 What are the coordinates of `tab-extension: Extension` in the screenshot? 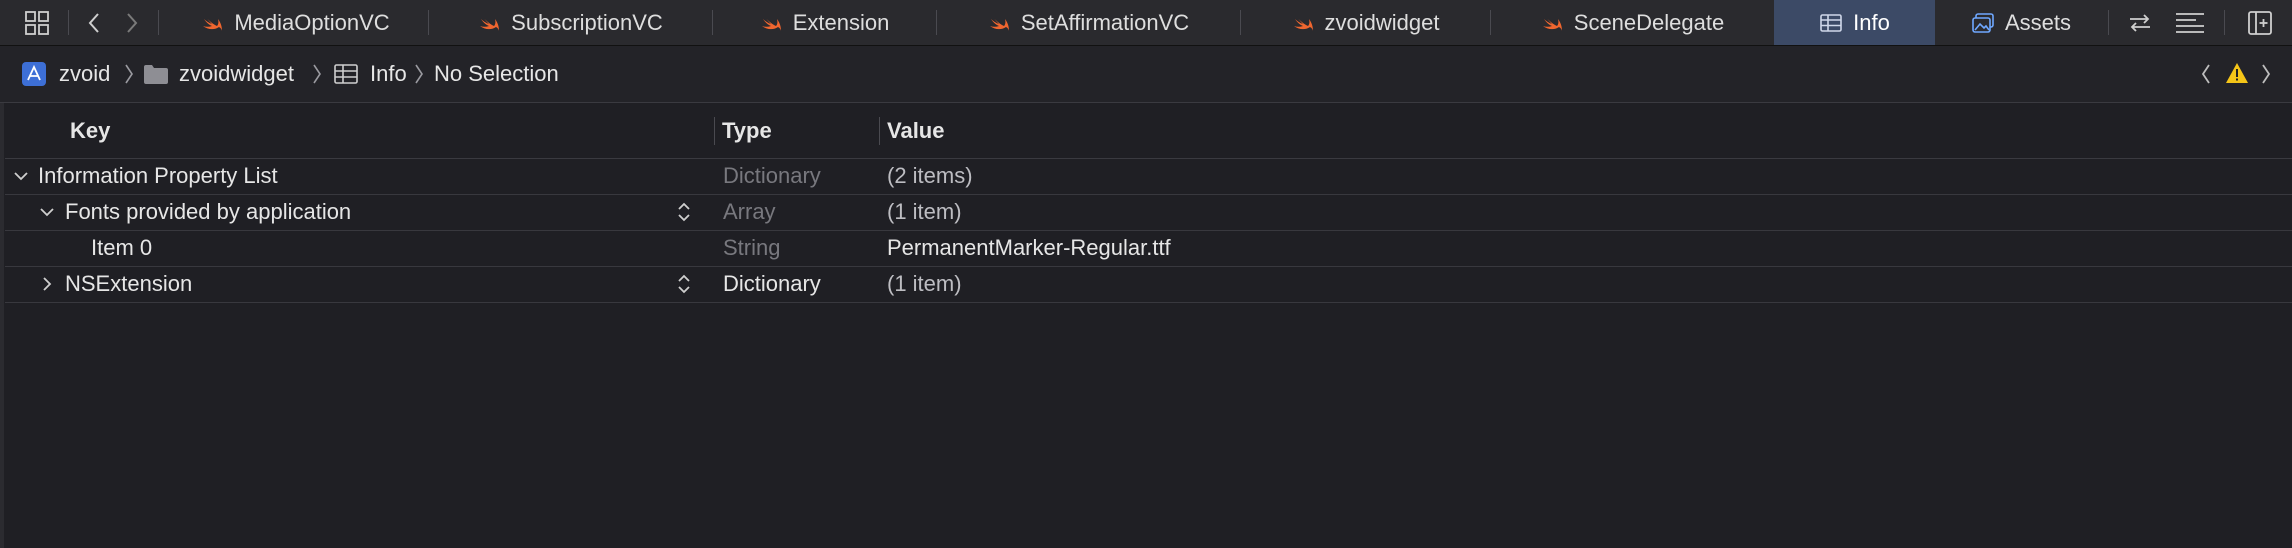 It's located at (824, 22).